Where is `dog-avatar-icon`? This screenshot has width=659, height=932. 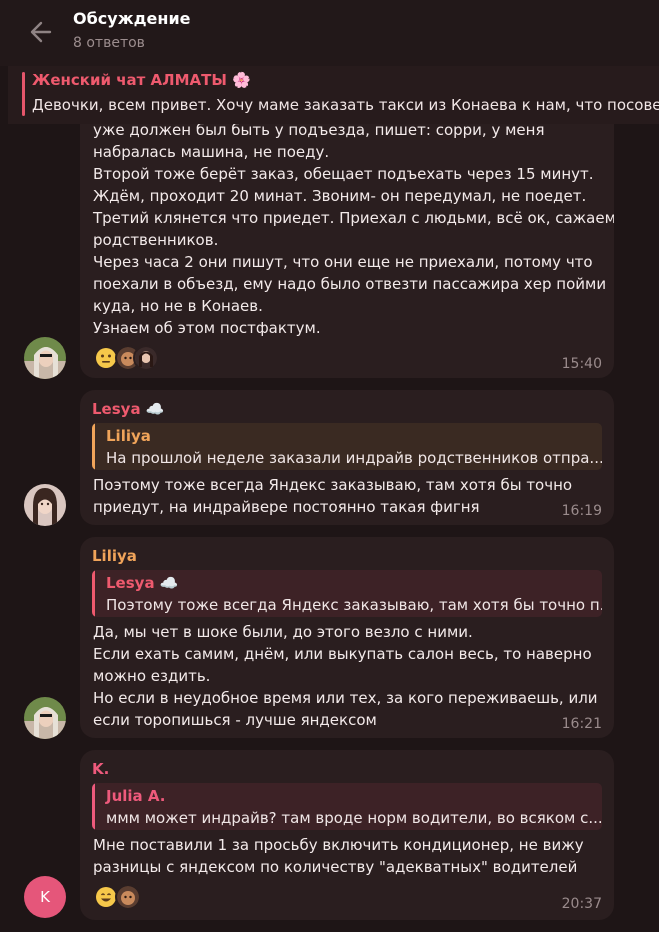
dog-avatar-icon is located at coordinates (128, 897).